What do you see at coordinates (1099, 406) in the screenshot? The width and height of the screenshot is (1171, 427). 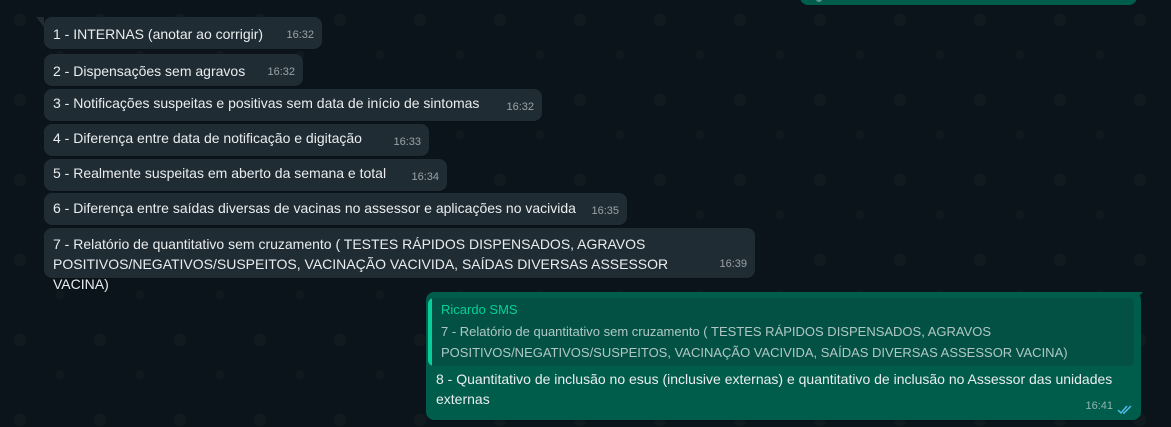 I see `message-time: 16:41` at bounding box center [1099, 406].